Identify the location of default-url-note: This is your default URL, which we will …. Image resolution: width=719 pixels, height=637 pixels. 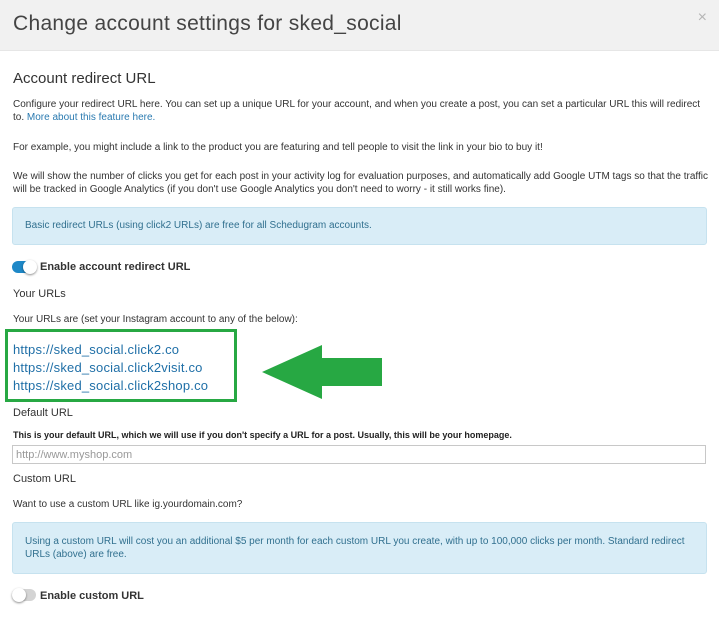
(262, 435).